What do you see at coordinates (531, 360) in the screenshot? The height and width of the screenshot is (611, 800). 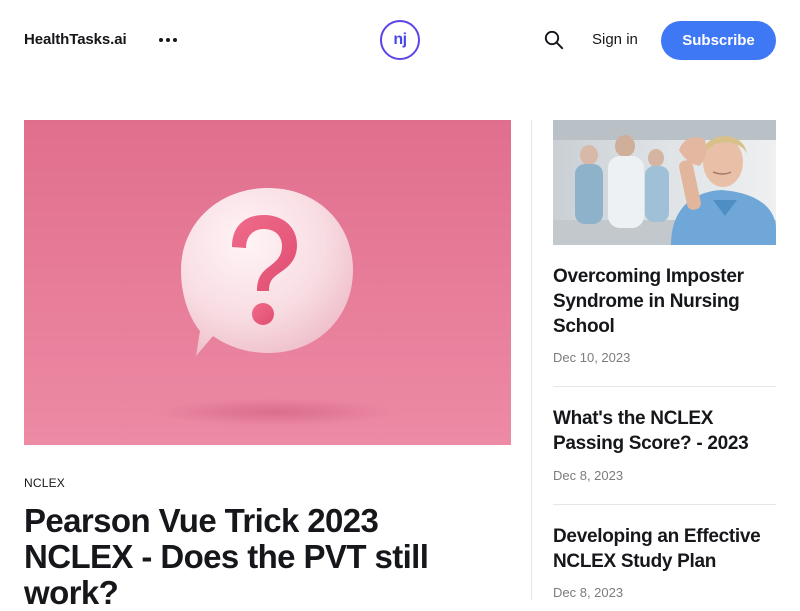 I see `column-divider` at bounding box center [531, 360].